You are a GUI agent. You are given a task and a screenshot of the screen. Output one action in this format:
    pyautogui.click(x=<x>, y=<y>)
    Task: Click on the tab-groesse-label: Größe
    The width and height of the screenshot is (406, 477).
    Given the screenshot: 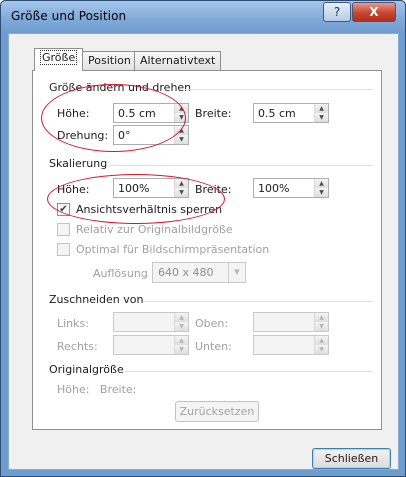 What is the action you would take?
    pyautogui.click(x=59, y=57)
    